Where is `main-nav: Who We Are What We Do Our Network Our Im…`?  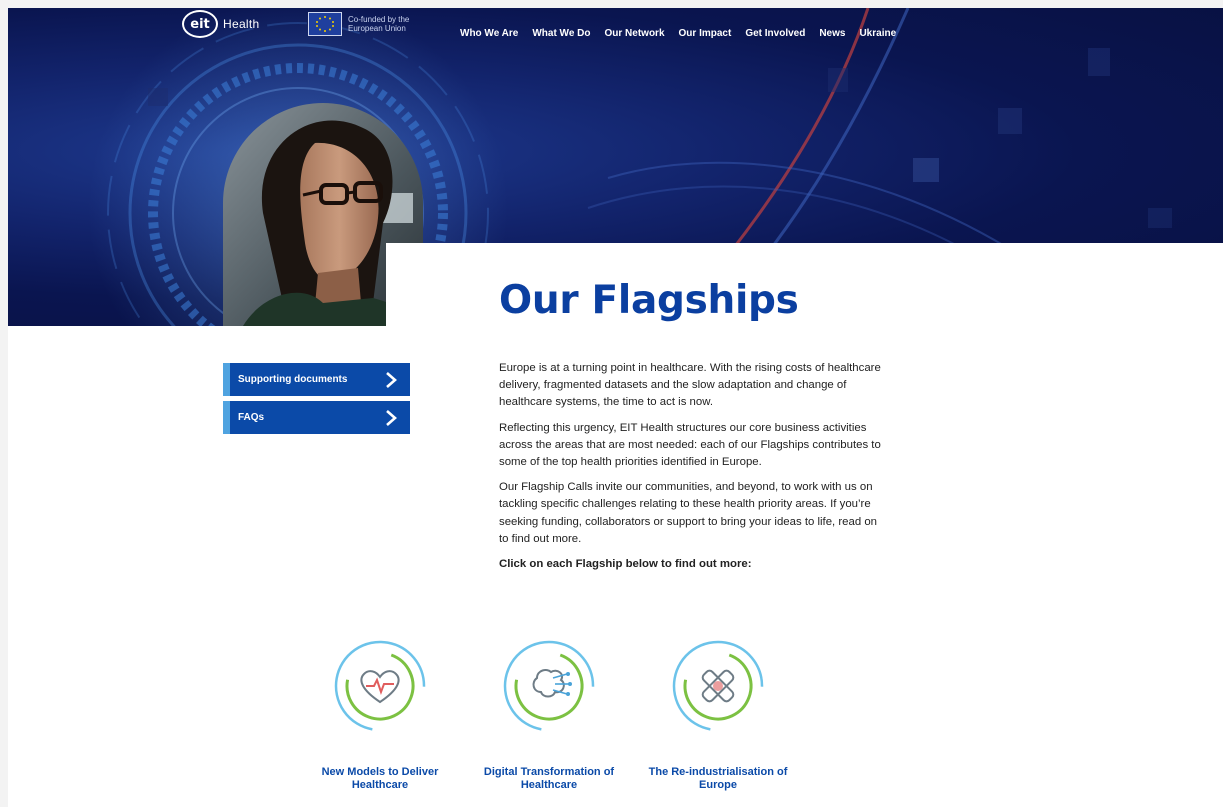 main-nav: Who We Are What We Do Our Network Our Im… is located at coordinates (685, 33).